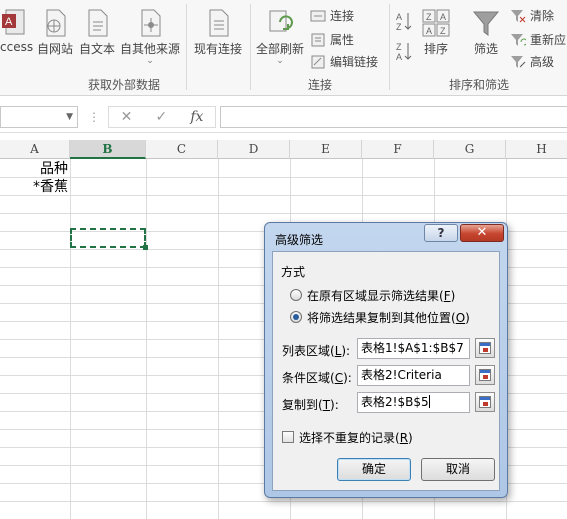 Image resolution: width=567 pixels, height=519 pixels. Describe the element at coordinates (55, 32) in the screenshot. I see `from-web-button: 自网站` at that location.